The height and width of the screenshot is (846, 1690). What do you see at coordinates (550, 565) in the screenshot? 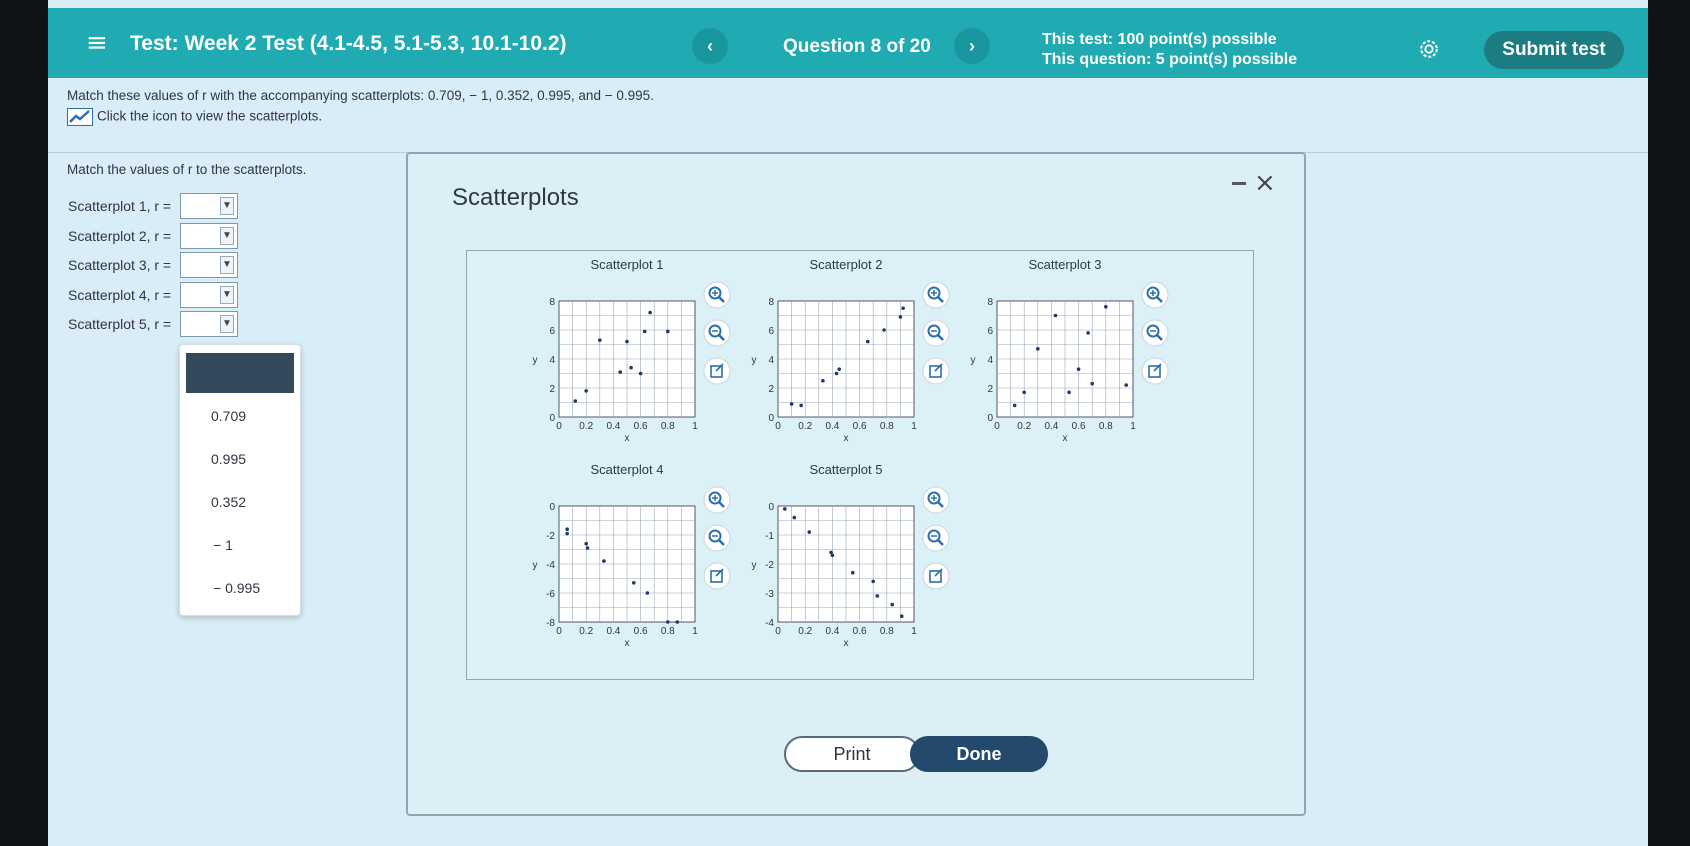
I see `y-tick-label: -4` at bounding box center [550, 565].